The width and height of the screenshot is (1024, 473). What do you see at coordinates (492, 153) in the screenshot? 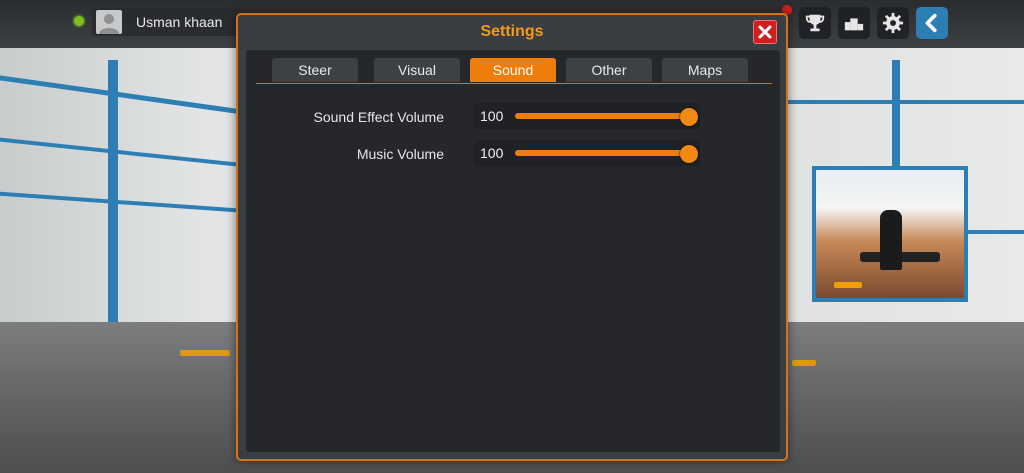
I see `music-volume-value: 100` at bounding box center [492, 153].